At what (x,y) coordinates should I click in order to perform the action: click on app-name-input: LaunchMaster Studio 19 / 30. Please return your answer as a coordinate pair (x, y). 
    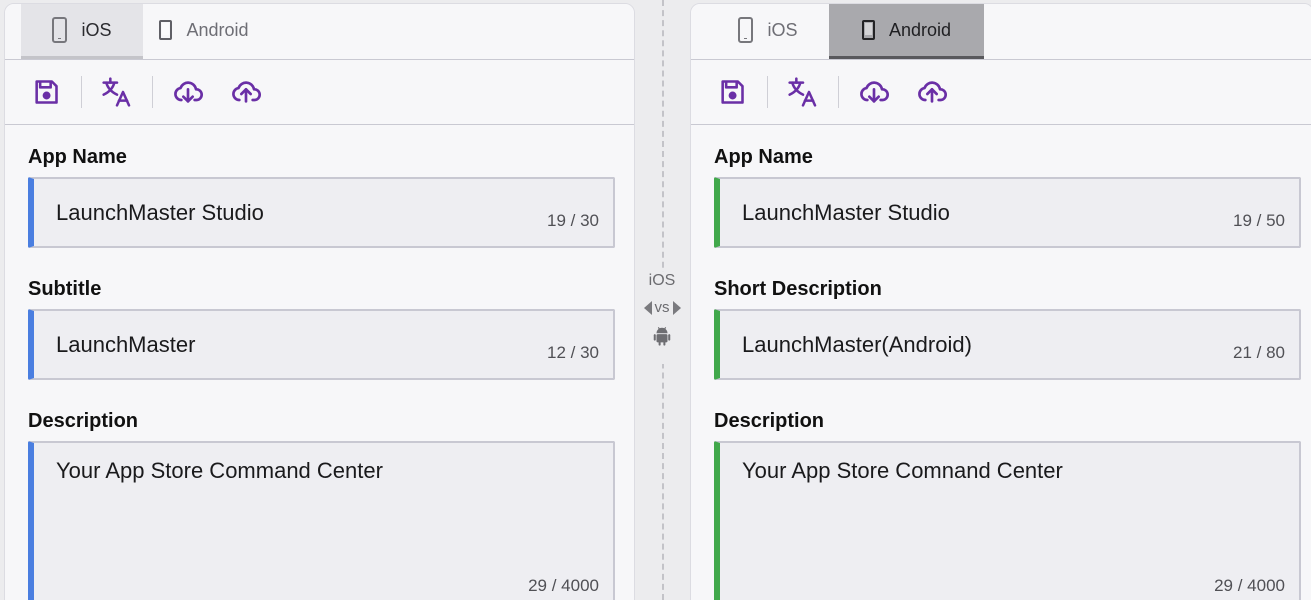
    Looking at the image, I should click on (321, 212).